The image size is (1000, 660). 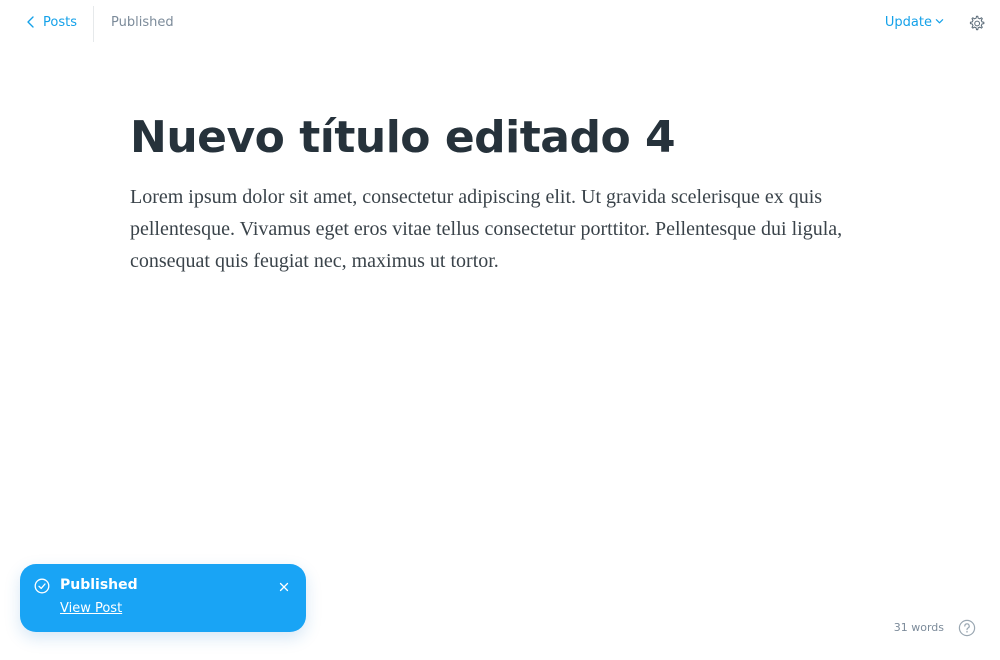 What do you see at coordinates (500, 23) in the screenshot?
I see `editor-header: Posts Published Update` at bounding box center [500, 23].